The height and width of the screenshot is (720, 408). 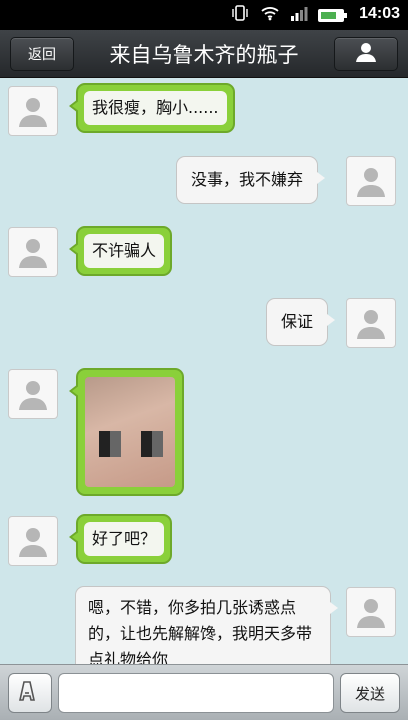 I want to click on message-input, so click(x=196, y=693).